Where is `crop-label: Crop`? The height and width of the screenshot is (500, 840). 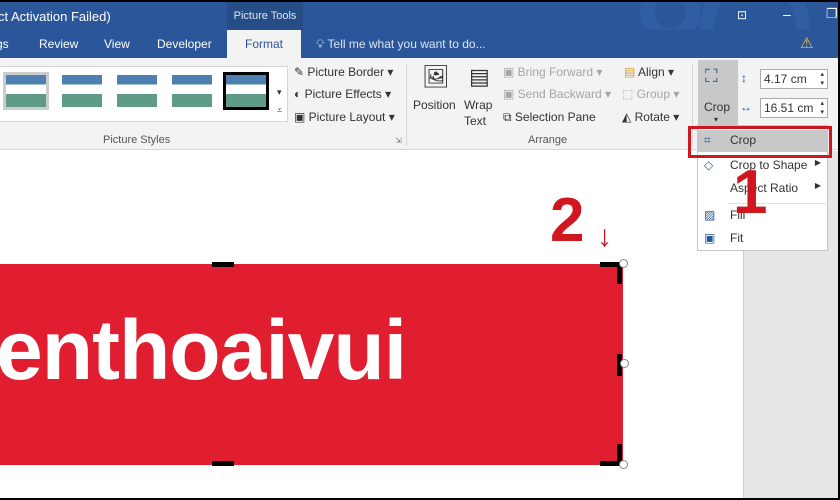 crop-label: Crop is located at coordinates (717, 107).